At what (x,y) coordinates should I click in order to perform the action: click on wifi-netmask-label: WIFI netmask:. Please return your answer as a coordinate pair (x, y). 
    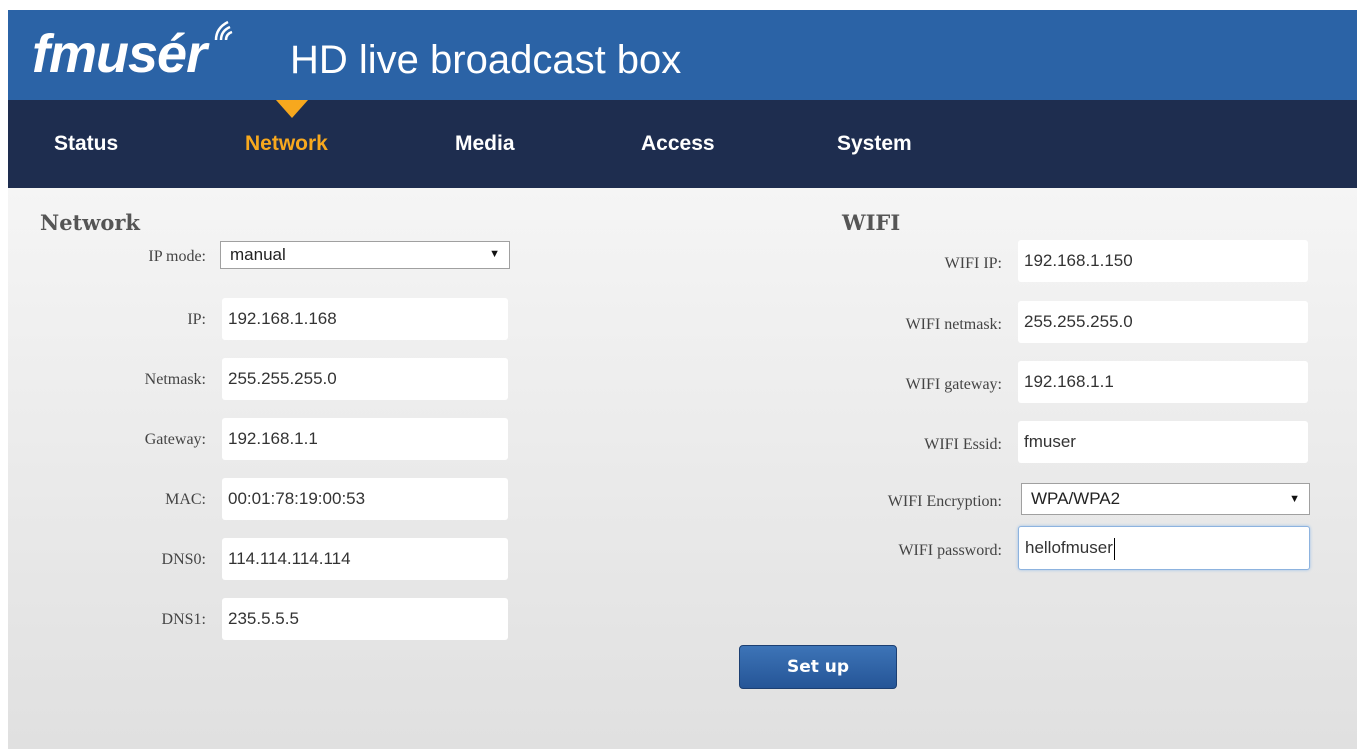
    Looking at the image, I should click on (953, 324).